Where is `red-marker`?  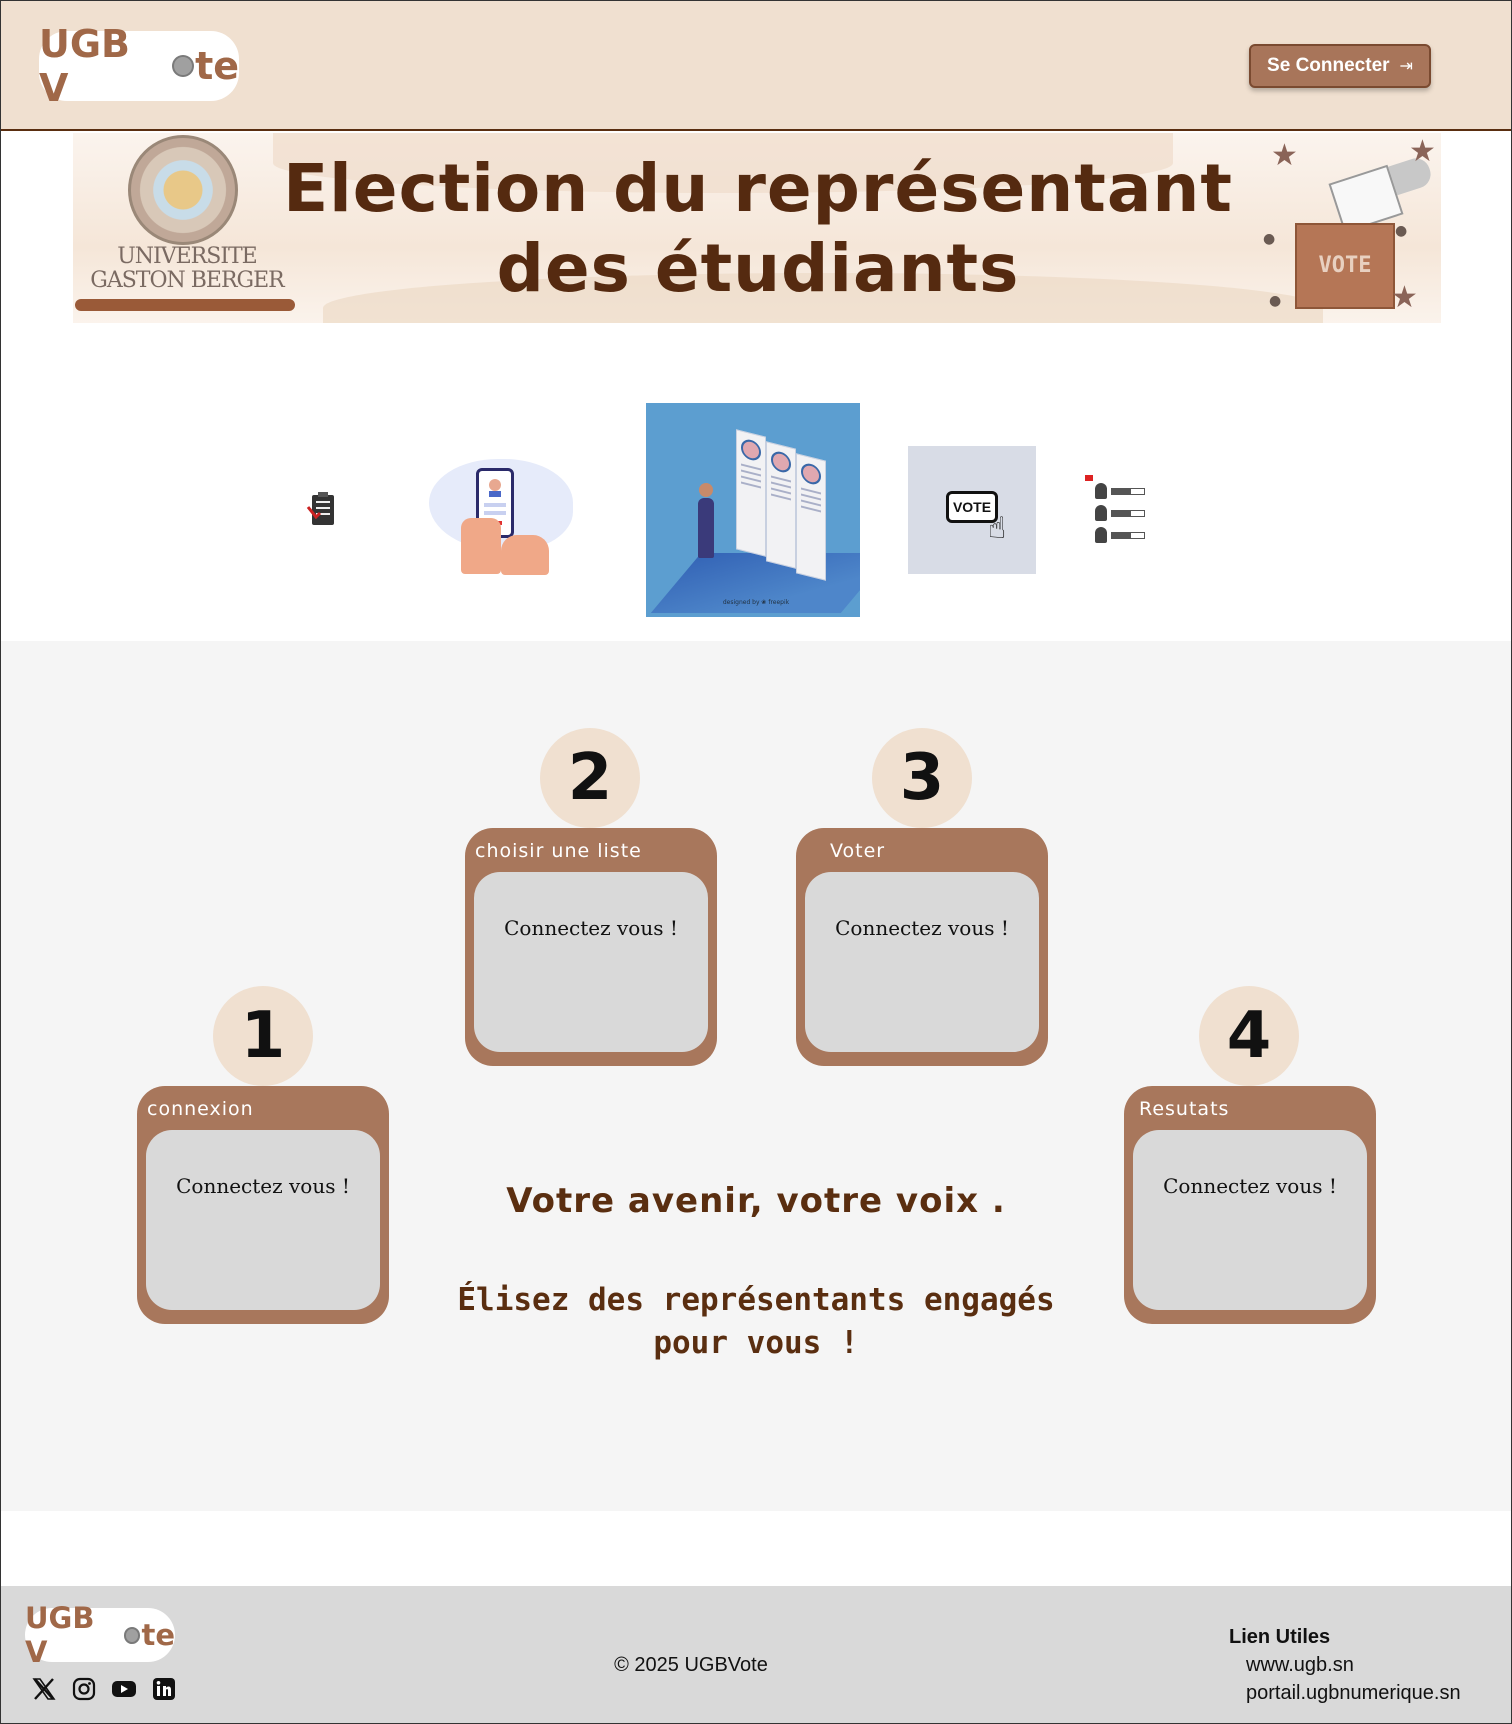
red-marker is located at coordinates (1089, 478).